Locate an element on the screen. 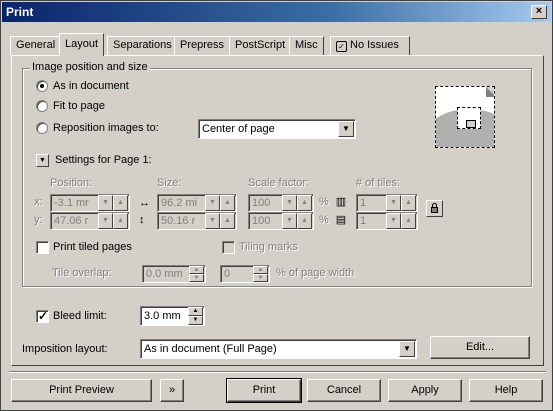 The height and width of the screenshot is (411, 553). print-button: Print is located at coordinates (264, 390).